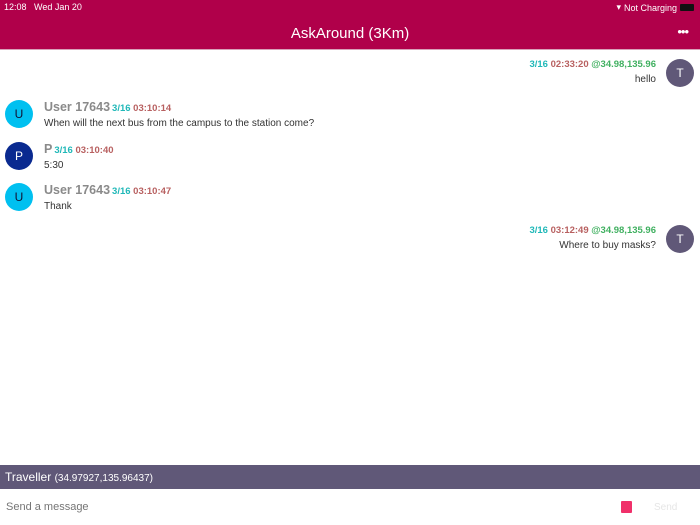  Describe the element at coordinates (645, 79) in the screenshot. I see `message-text: hello` at that location.